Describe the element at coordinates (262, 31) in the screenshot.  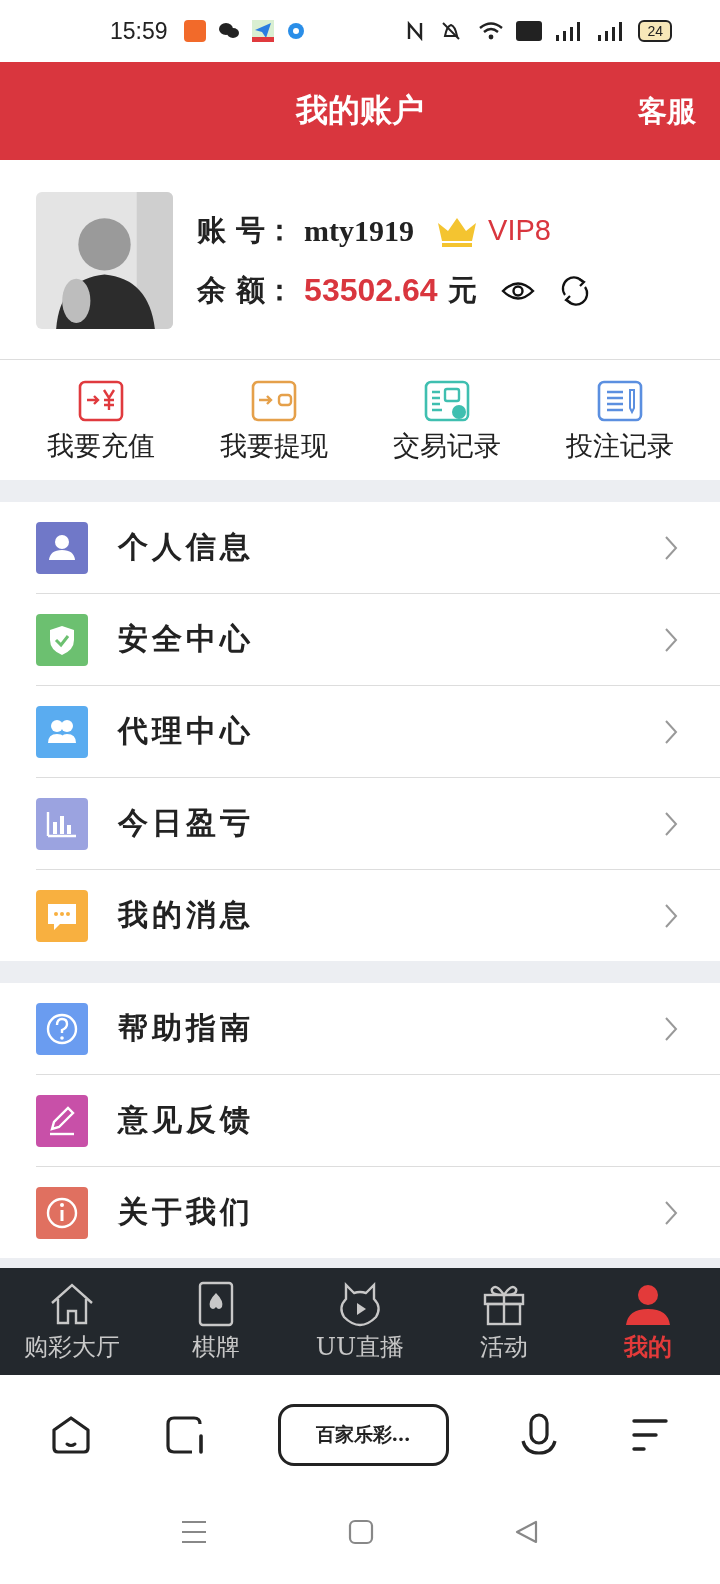
I see `paper-plane-icon` at that location.